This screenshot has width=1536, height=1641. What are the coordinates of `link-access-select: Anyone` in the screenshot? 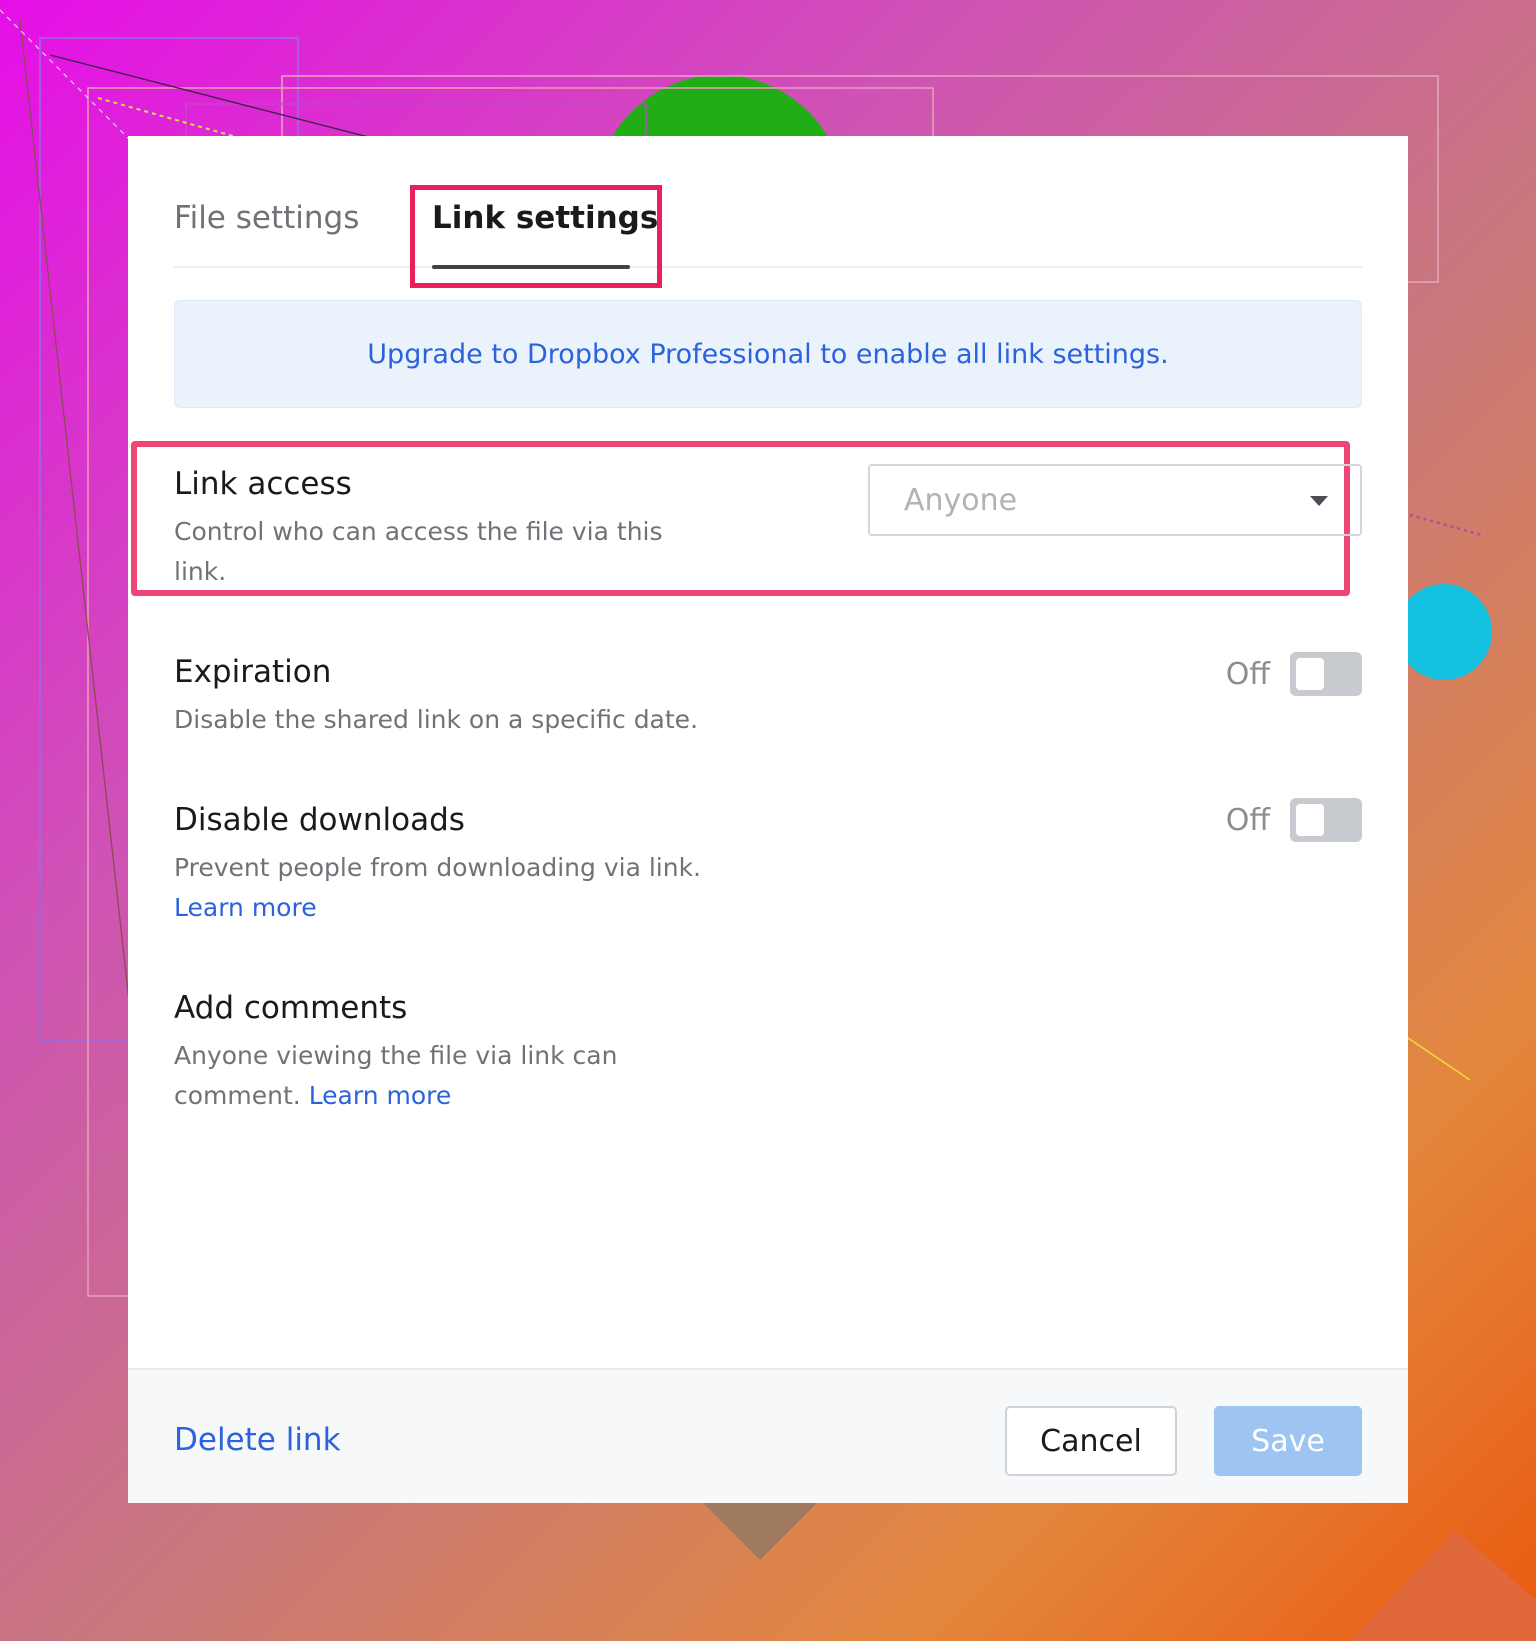 It's located at (1115, 500).